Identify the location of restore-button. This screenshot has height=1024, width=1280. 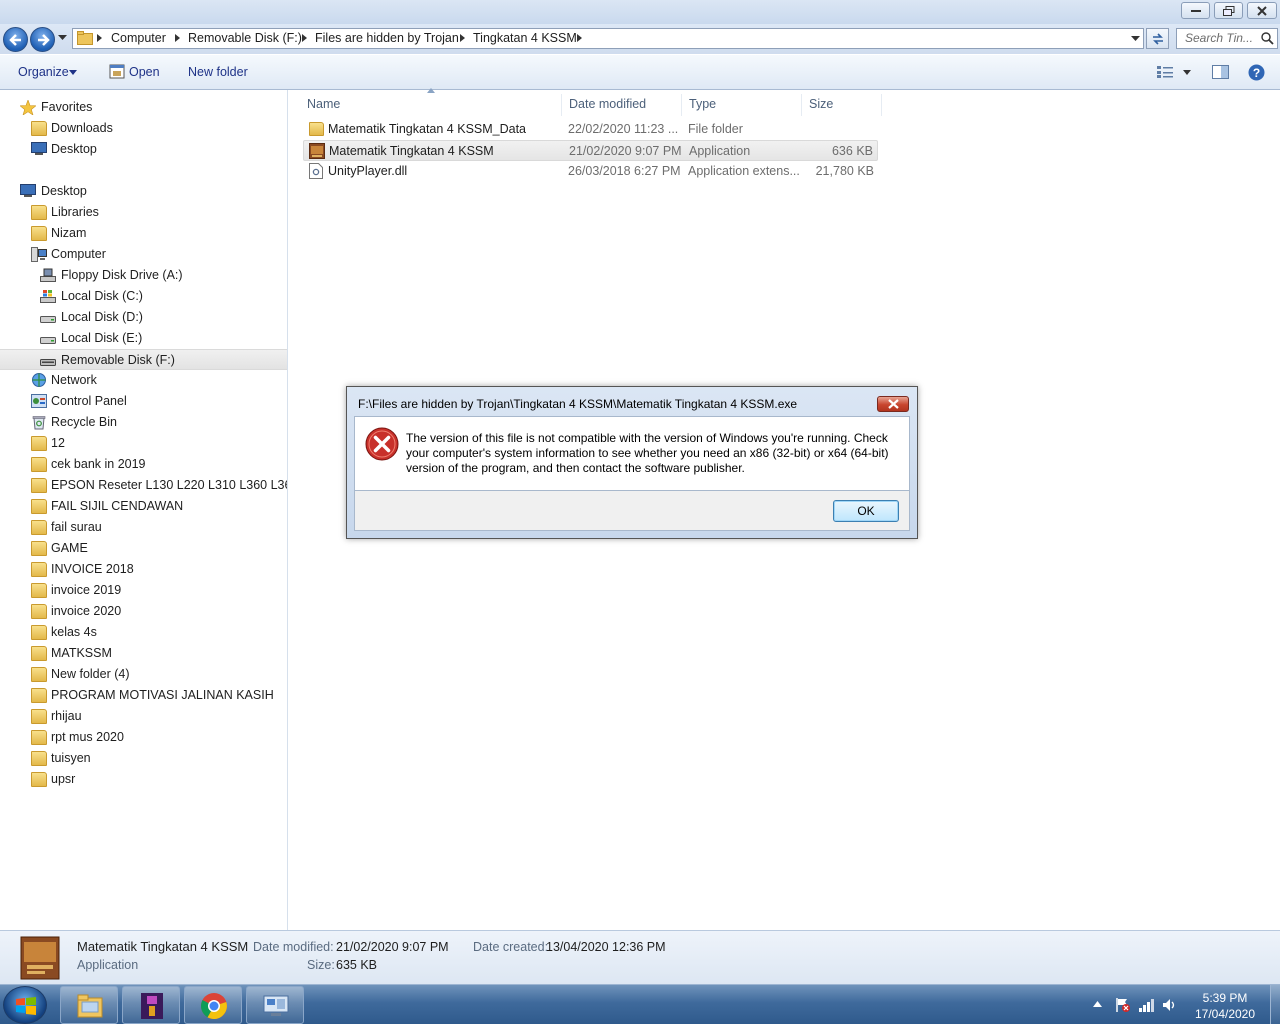
(1228, 10).